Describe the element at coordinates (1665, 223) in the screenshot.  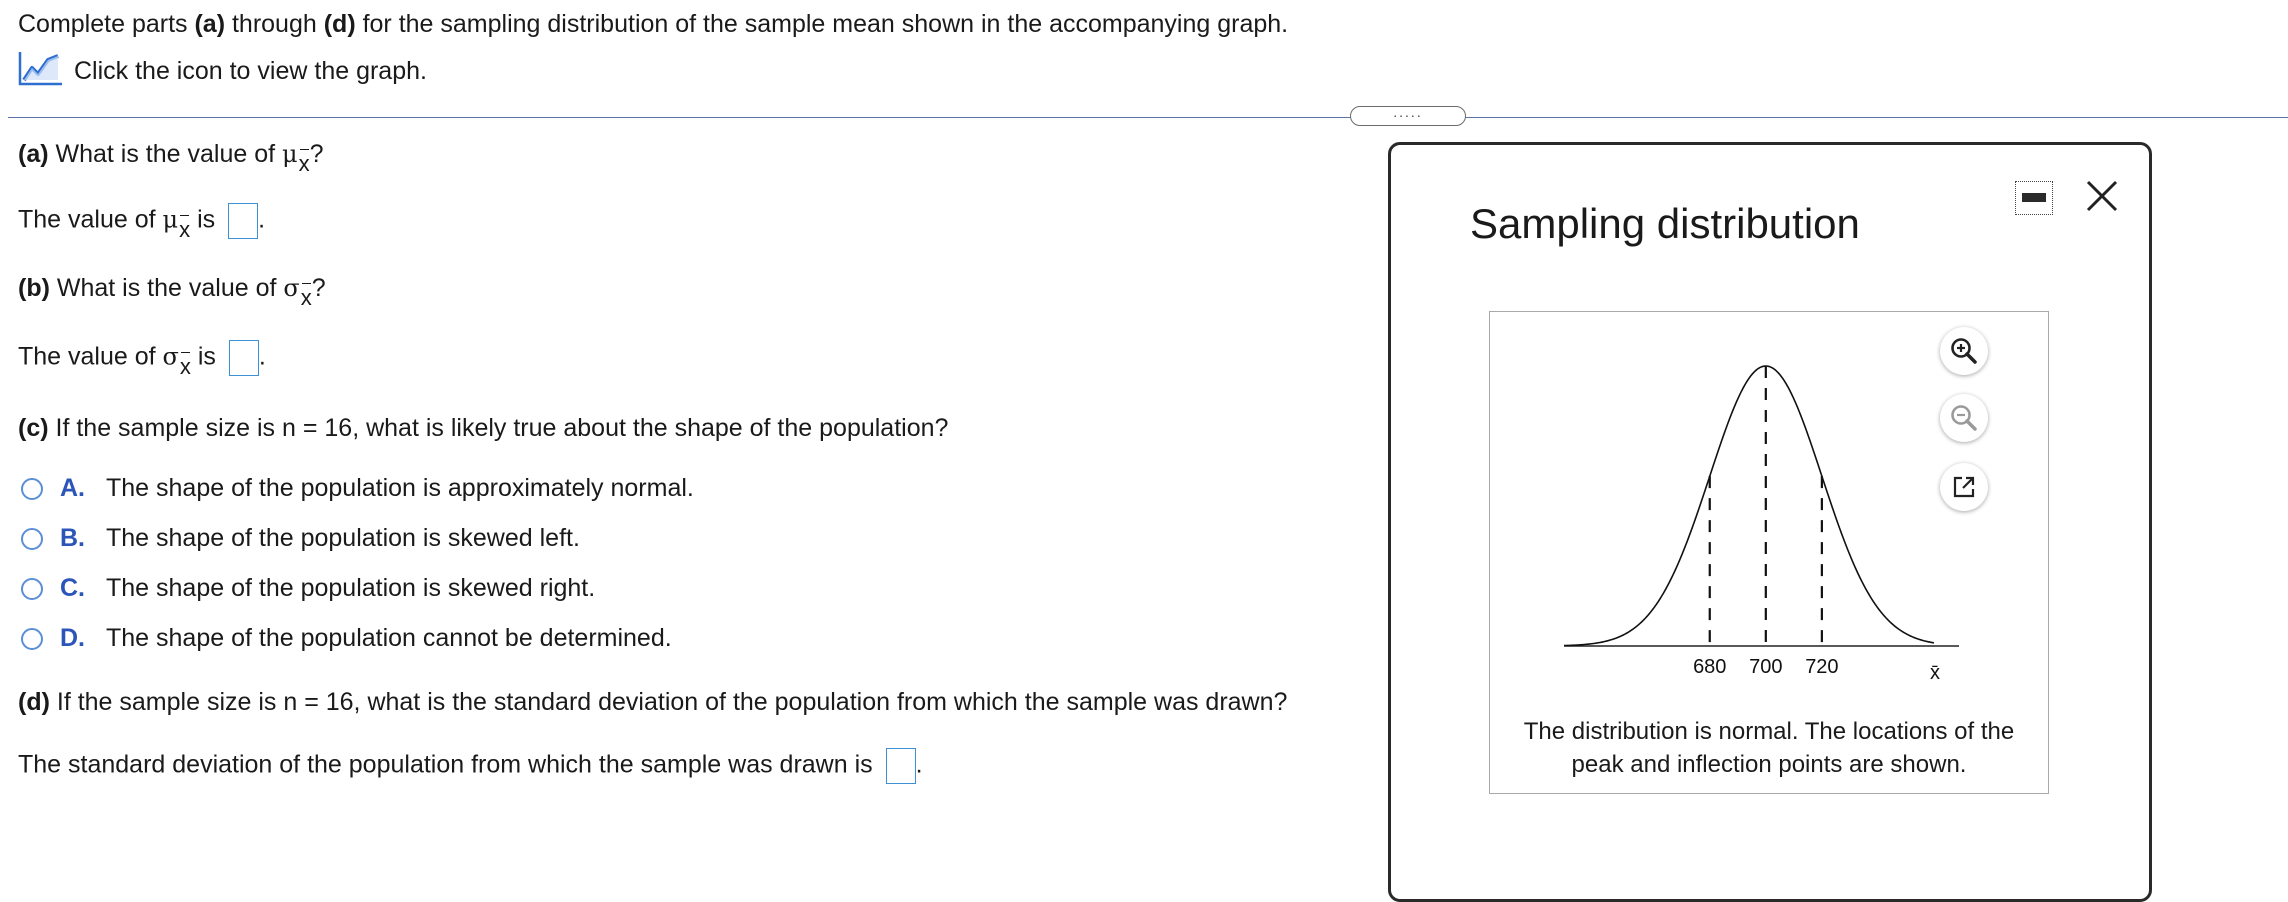
I see `popup-title: Sampling distribution` at that location.